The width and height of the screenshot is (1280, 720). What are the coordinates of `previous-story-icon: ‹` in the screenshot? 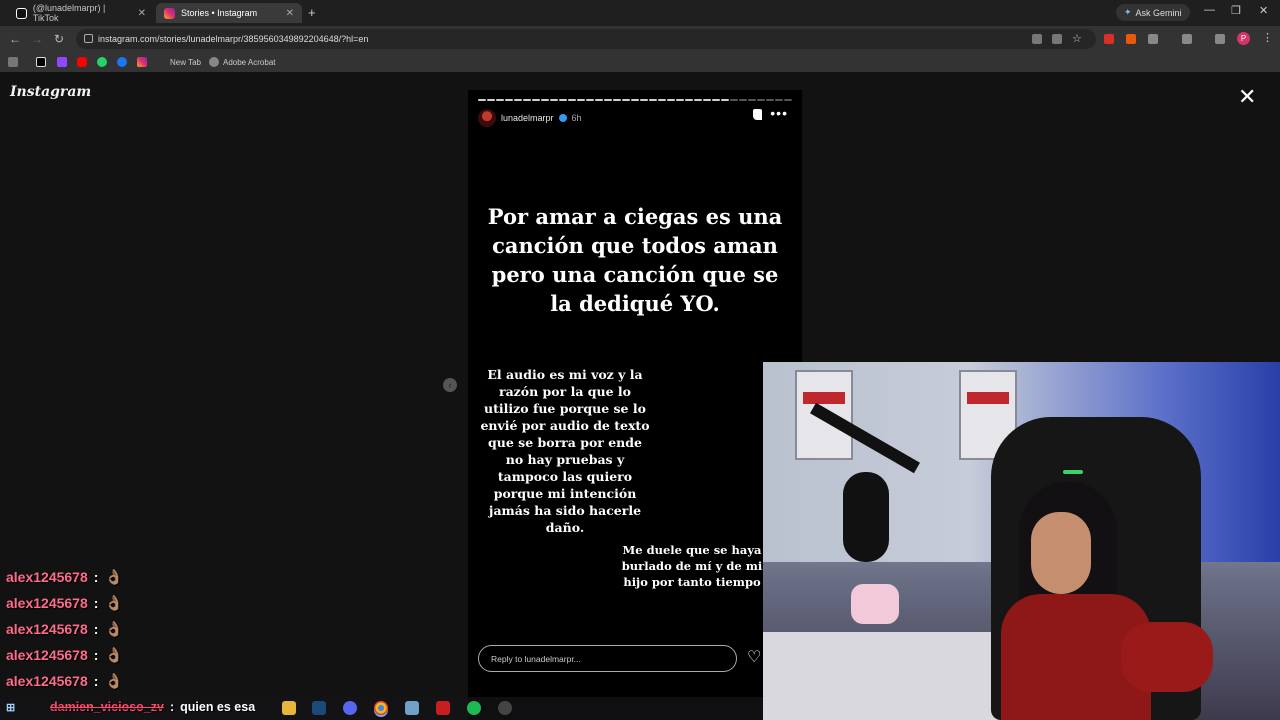 It's located at (450, 385).